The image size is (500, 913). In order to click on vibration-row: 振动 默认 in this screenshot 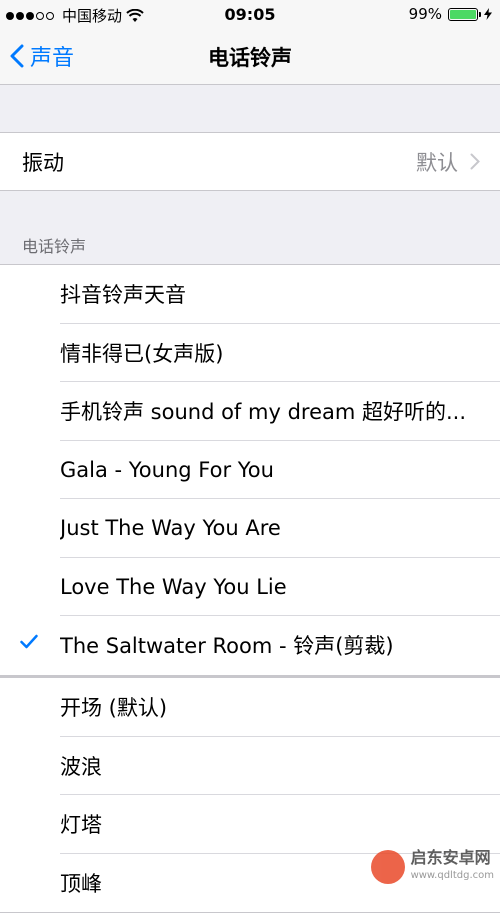, I will do `click(250, 161)`.